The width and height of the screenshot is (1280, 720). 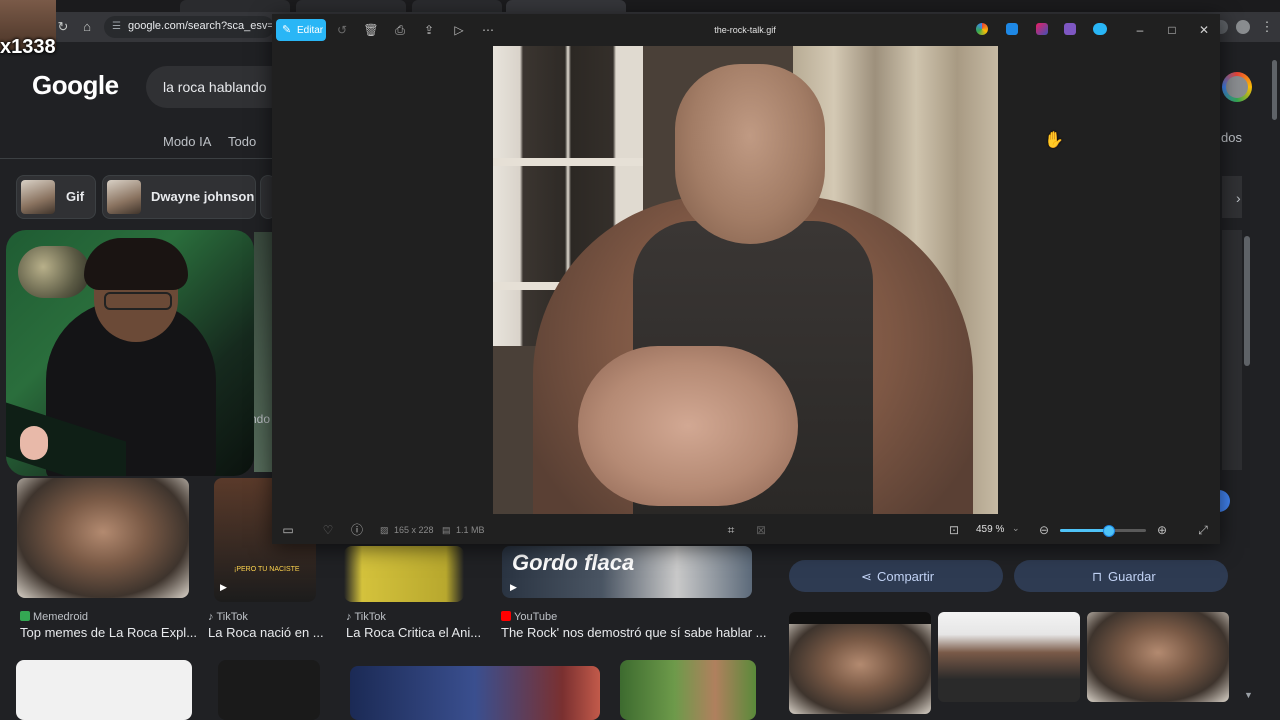 I want to click on tab-partial-label: dos, so click(x=1231, y=137).